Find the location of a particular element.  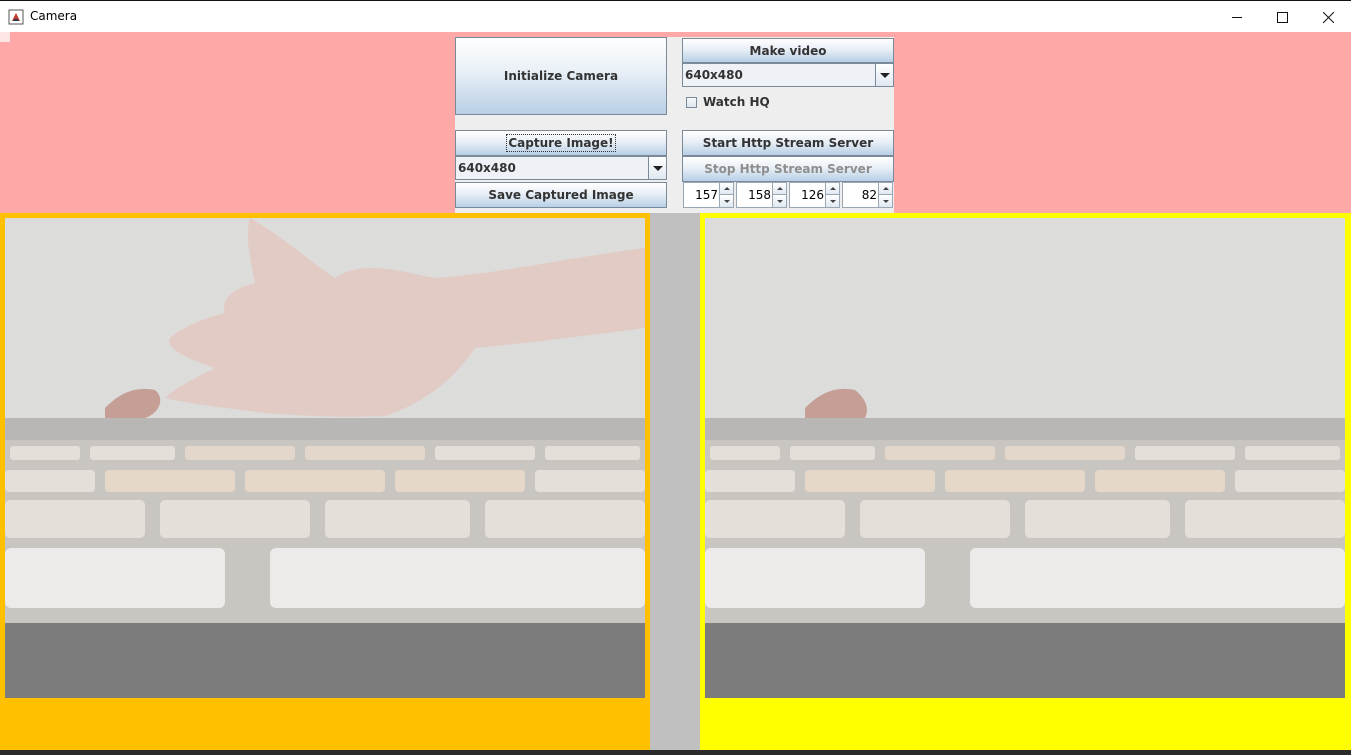

capture-resolution-value: 640x480 is located at coordinates (487, 168).